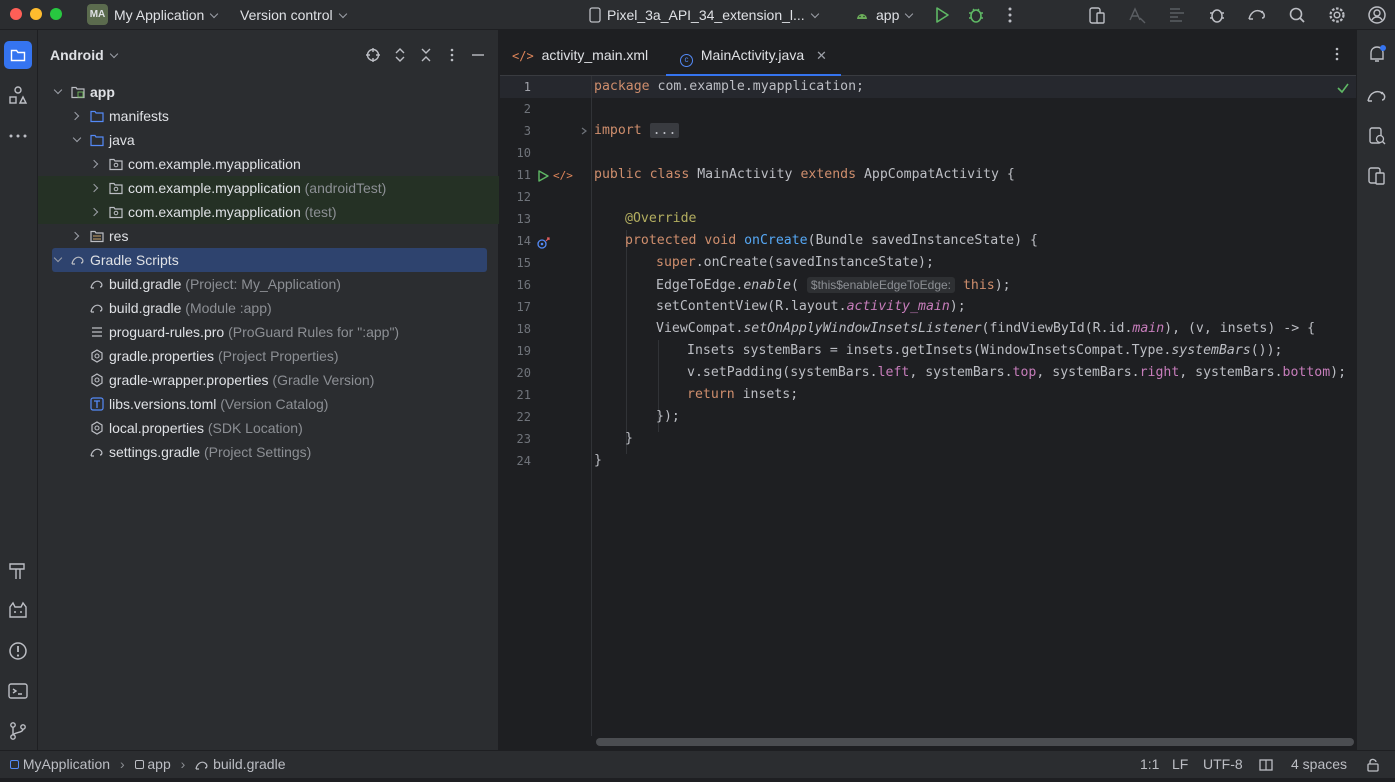  Describe the element at coordinates (18, 651) in the screenshot. I see `problems-icon` at that location.